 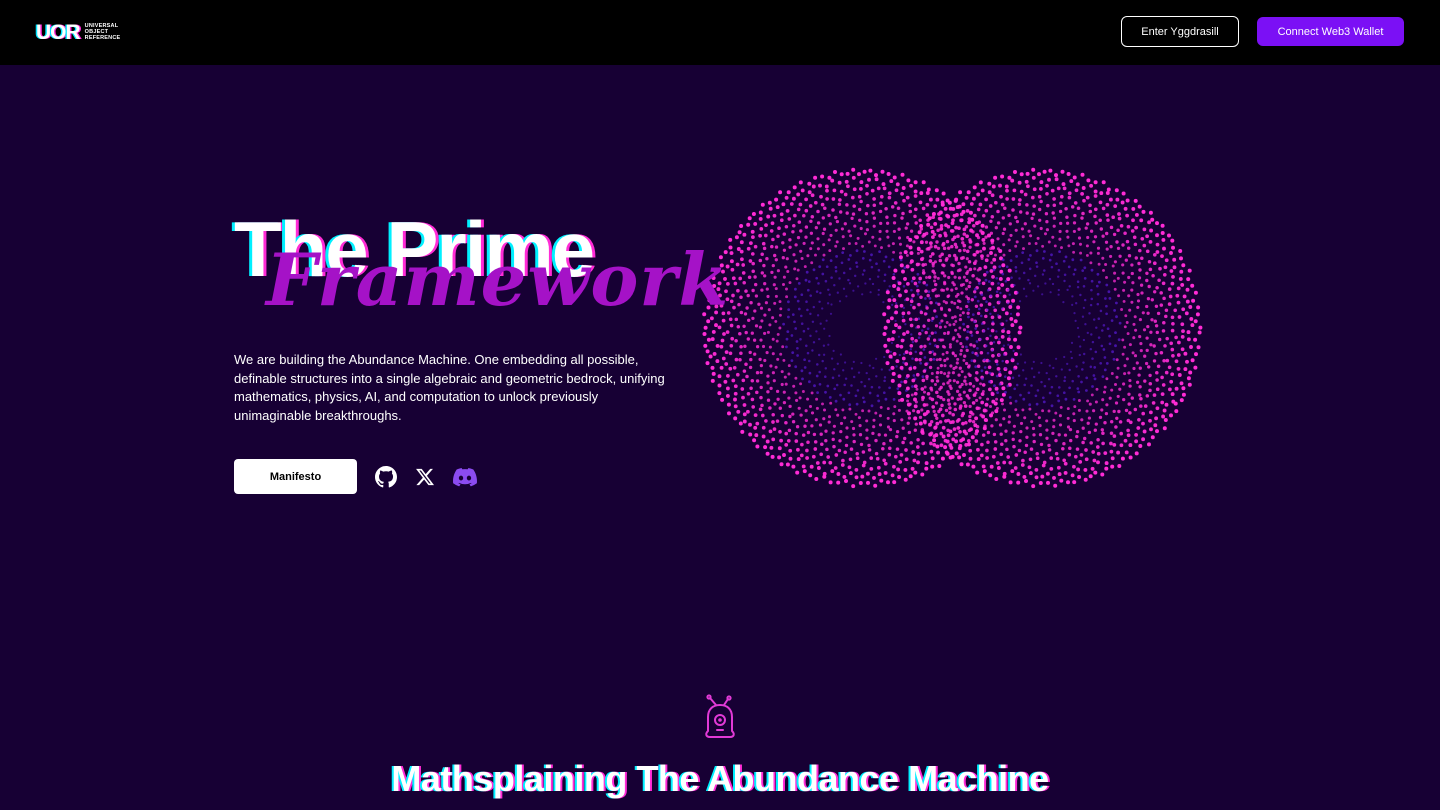 I want to click on x-icon, so click(x=425, y=477).